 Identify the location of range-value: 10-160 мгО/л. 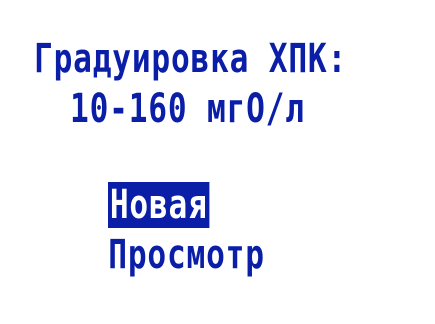
(187, 109).